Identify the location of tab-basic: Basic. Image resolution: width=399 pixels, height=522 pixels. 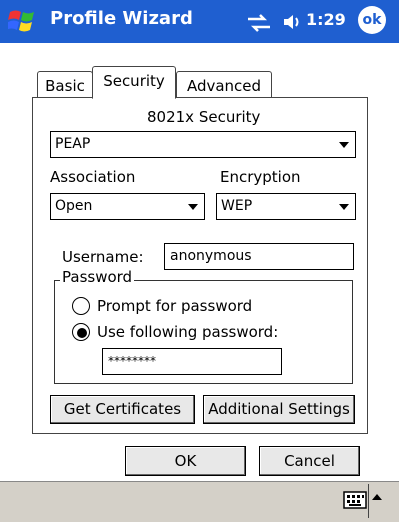
(65, 84).